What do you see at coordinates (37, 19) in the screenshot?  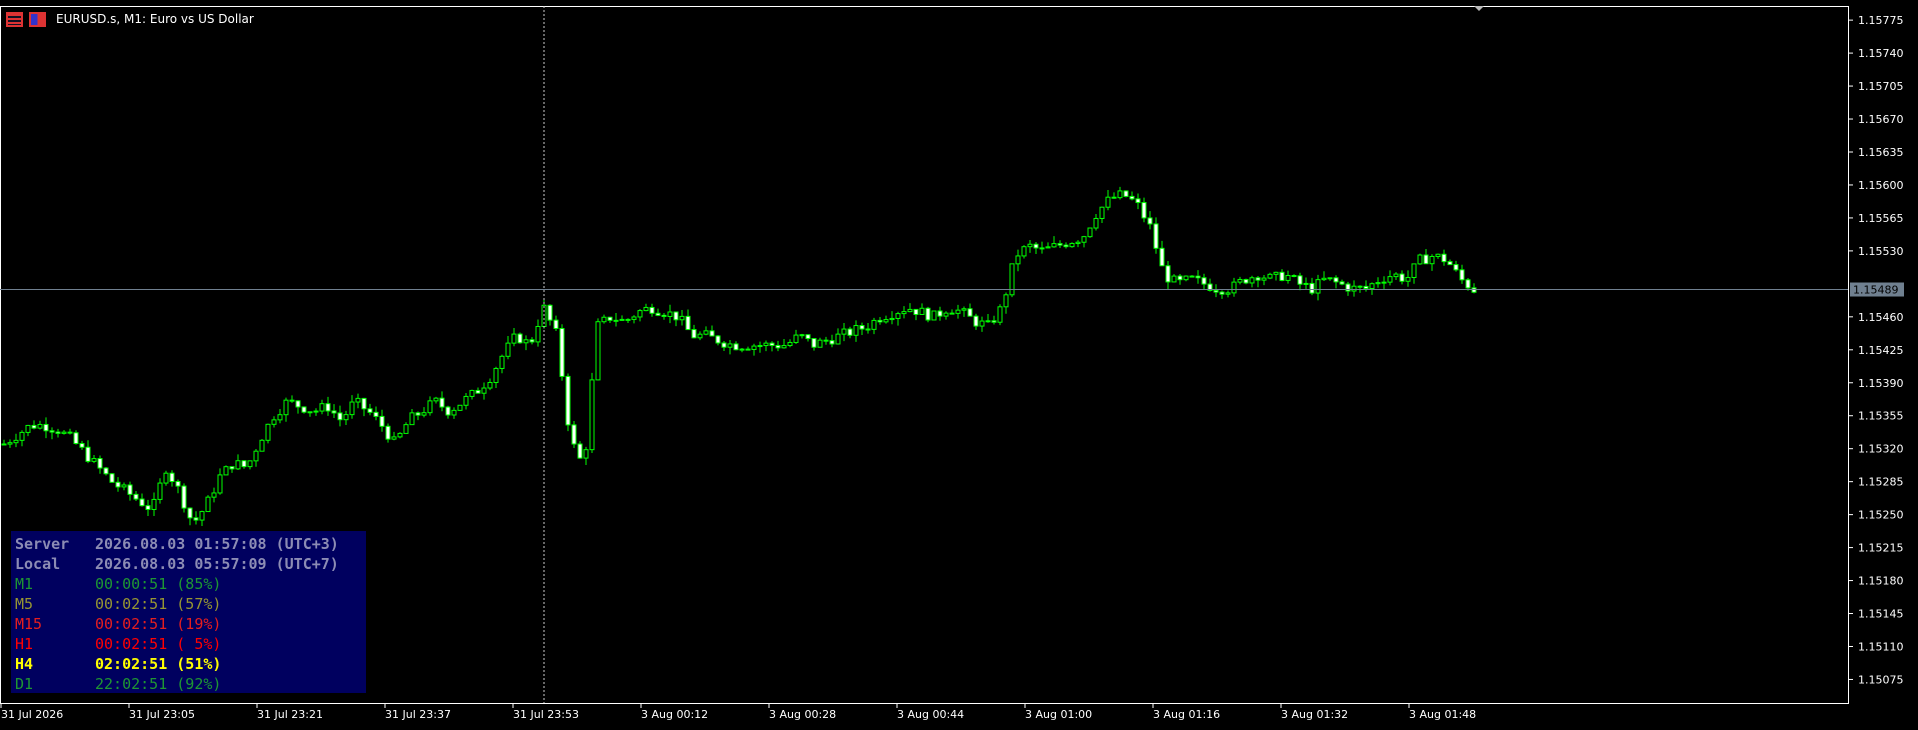 I see `object-list-icon` at bounding box center [37, 19].